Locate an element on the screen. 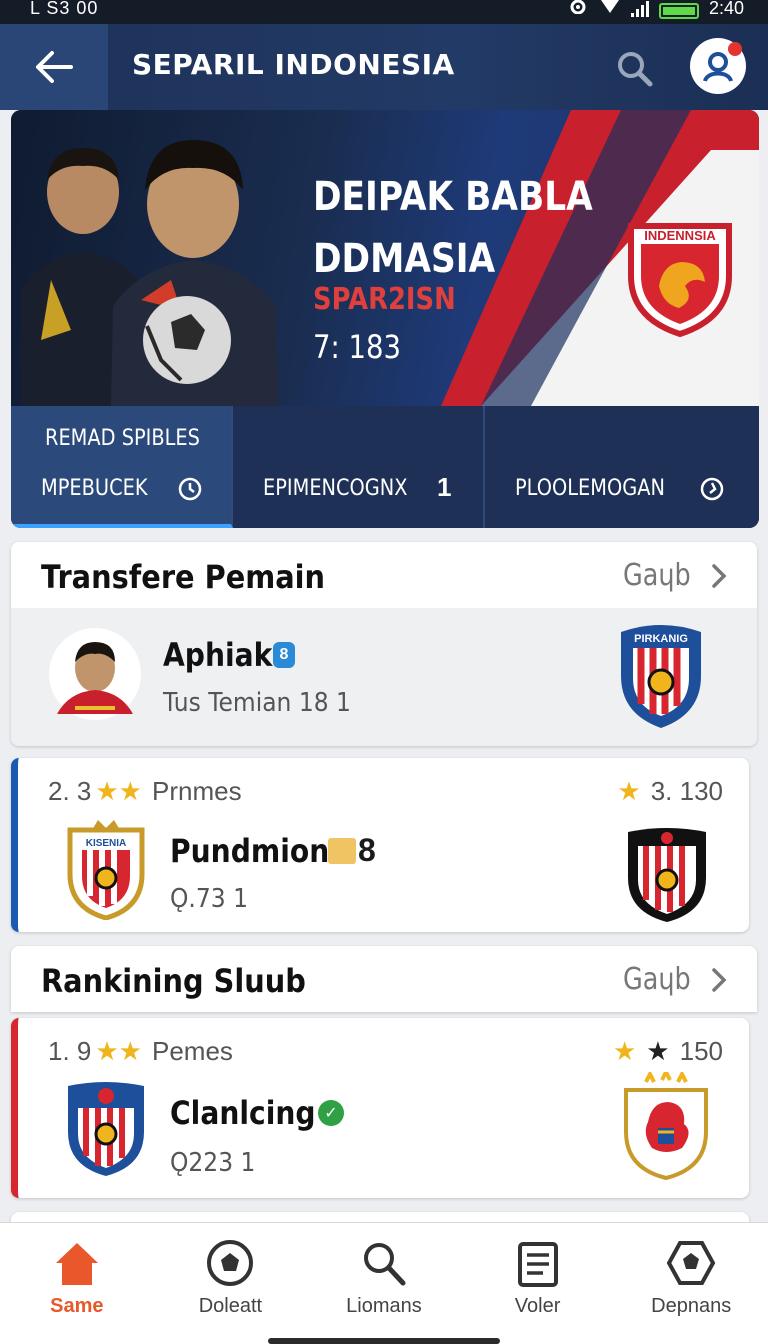  indonesia-crest-icon: INDENNSIA is located at coordinates (680, 280).